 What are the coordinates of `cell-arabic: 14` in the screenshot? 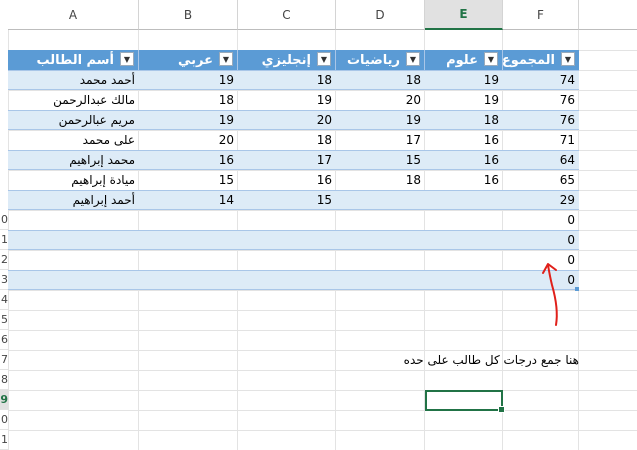 It's located at (188, 200).